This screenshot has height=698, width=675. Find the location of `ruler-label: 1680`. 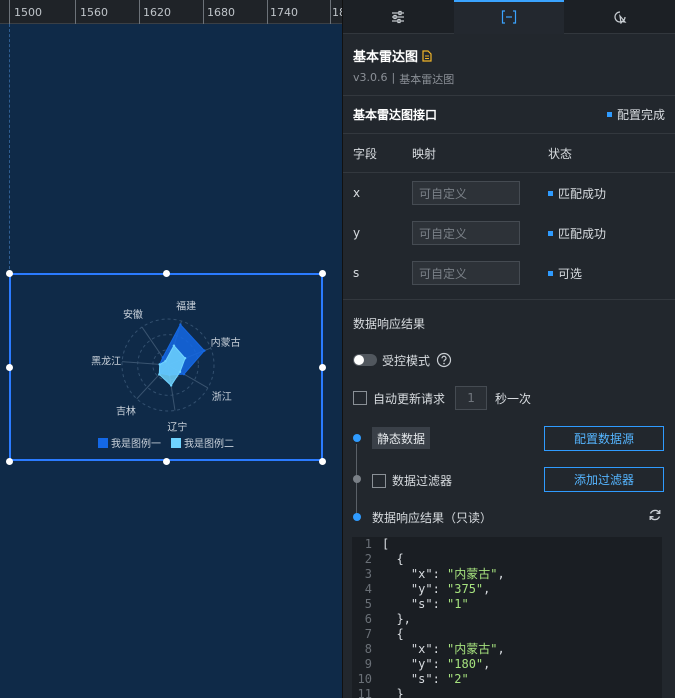

ruler-label: 1680 is located at coordinates (221, 12).